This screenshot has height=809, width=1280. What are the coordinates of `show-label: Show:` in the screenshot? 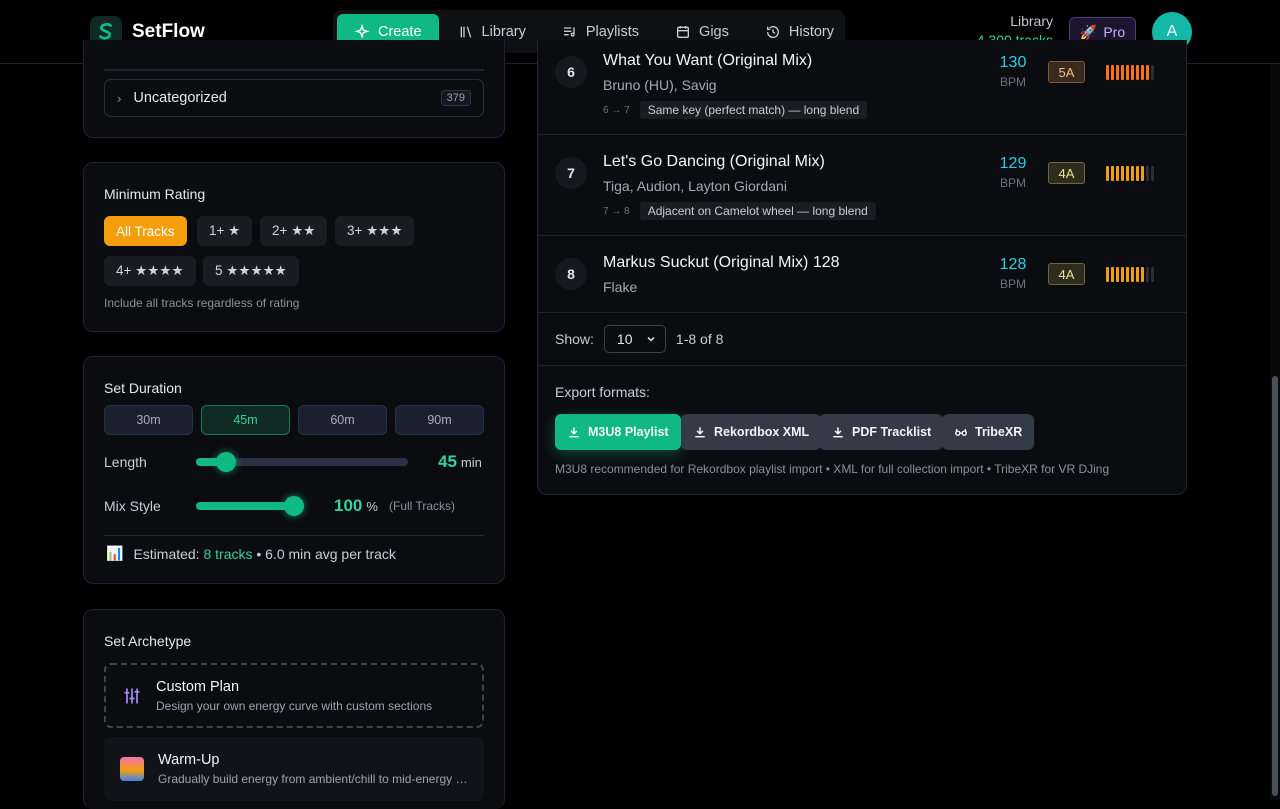 It's located at (574, 339).